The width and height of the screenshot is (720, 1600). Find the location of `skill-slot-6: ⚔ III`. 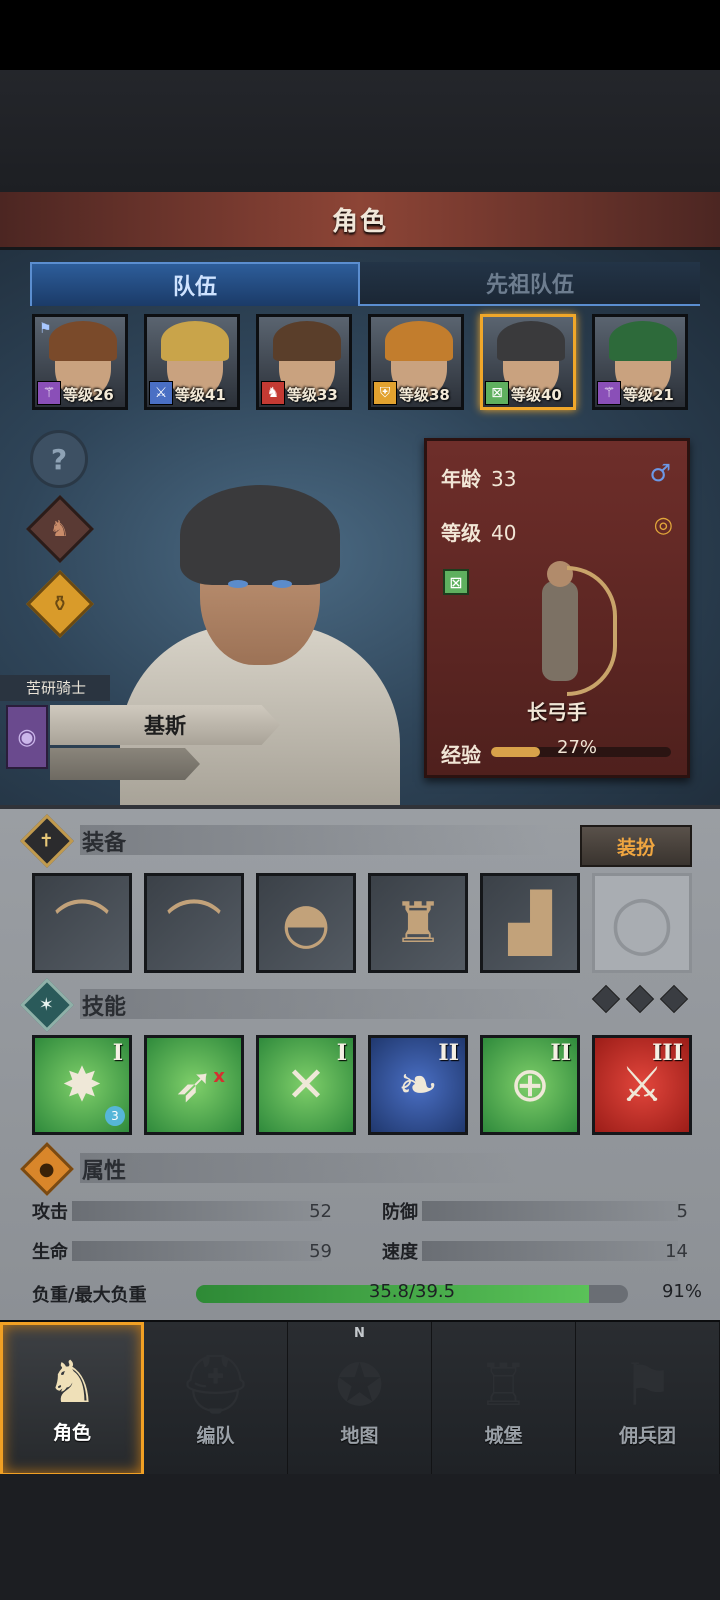

skill-slot-6: ⚔ III is located at coordinates (642, 1085).